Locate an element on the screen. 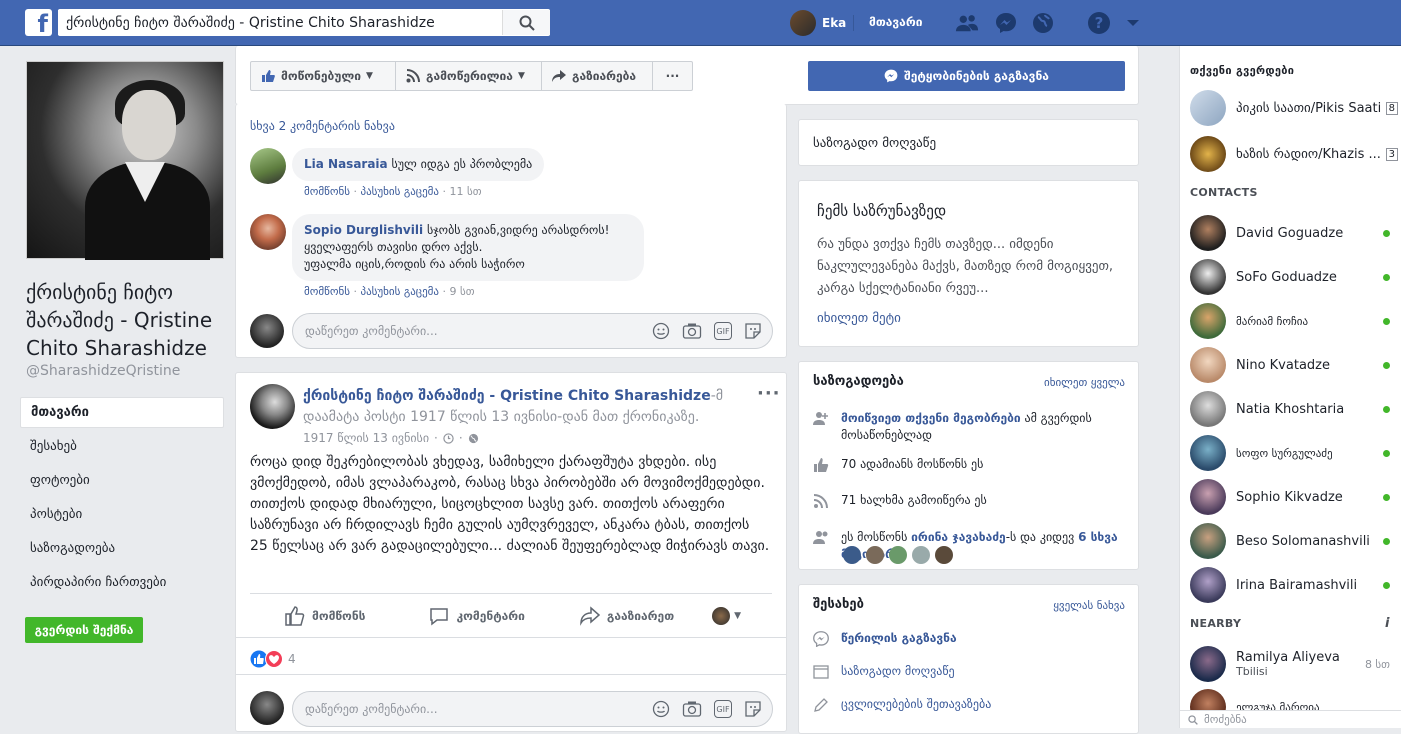 This screenshot has width=1401, height=734. send-message-button: შეტყობინების გაგზავნა is located at coordinates (966, 76).